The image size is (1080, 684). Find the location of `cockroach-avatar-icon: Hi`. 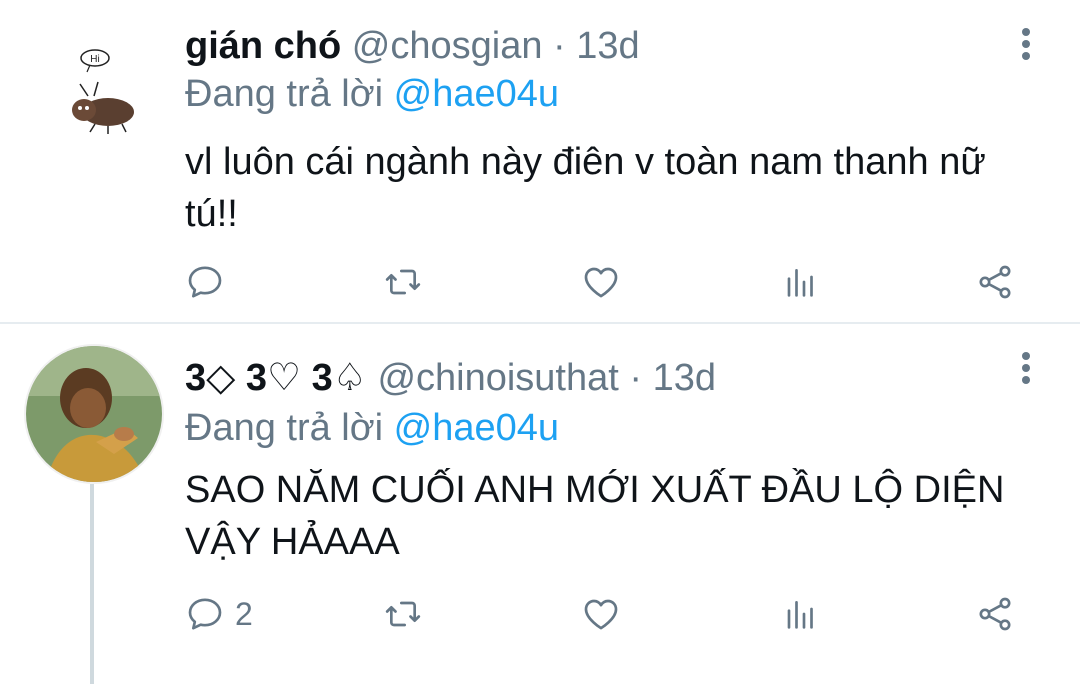

cockroach-avatar-icon: Hi is located at coordinates (95, 89).